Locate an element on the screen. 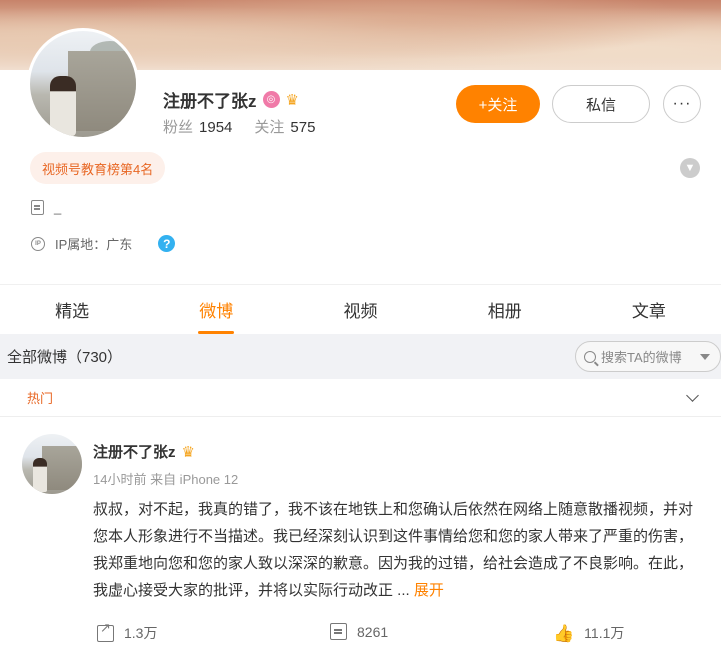  share-icon is located at coordinates (105, 631).